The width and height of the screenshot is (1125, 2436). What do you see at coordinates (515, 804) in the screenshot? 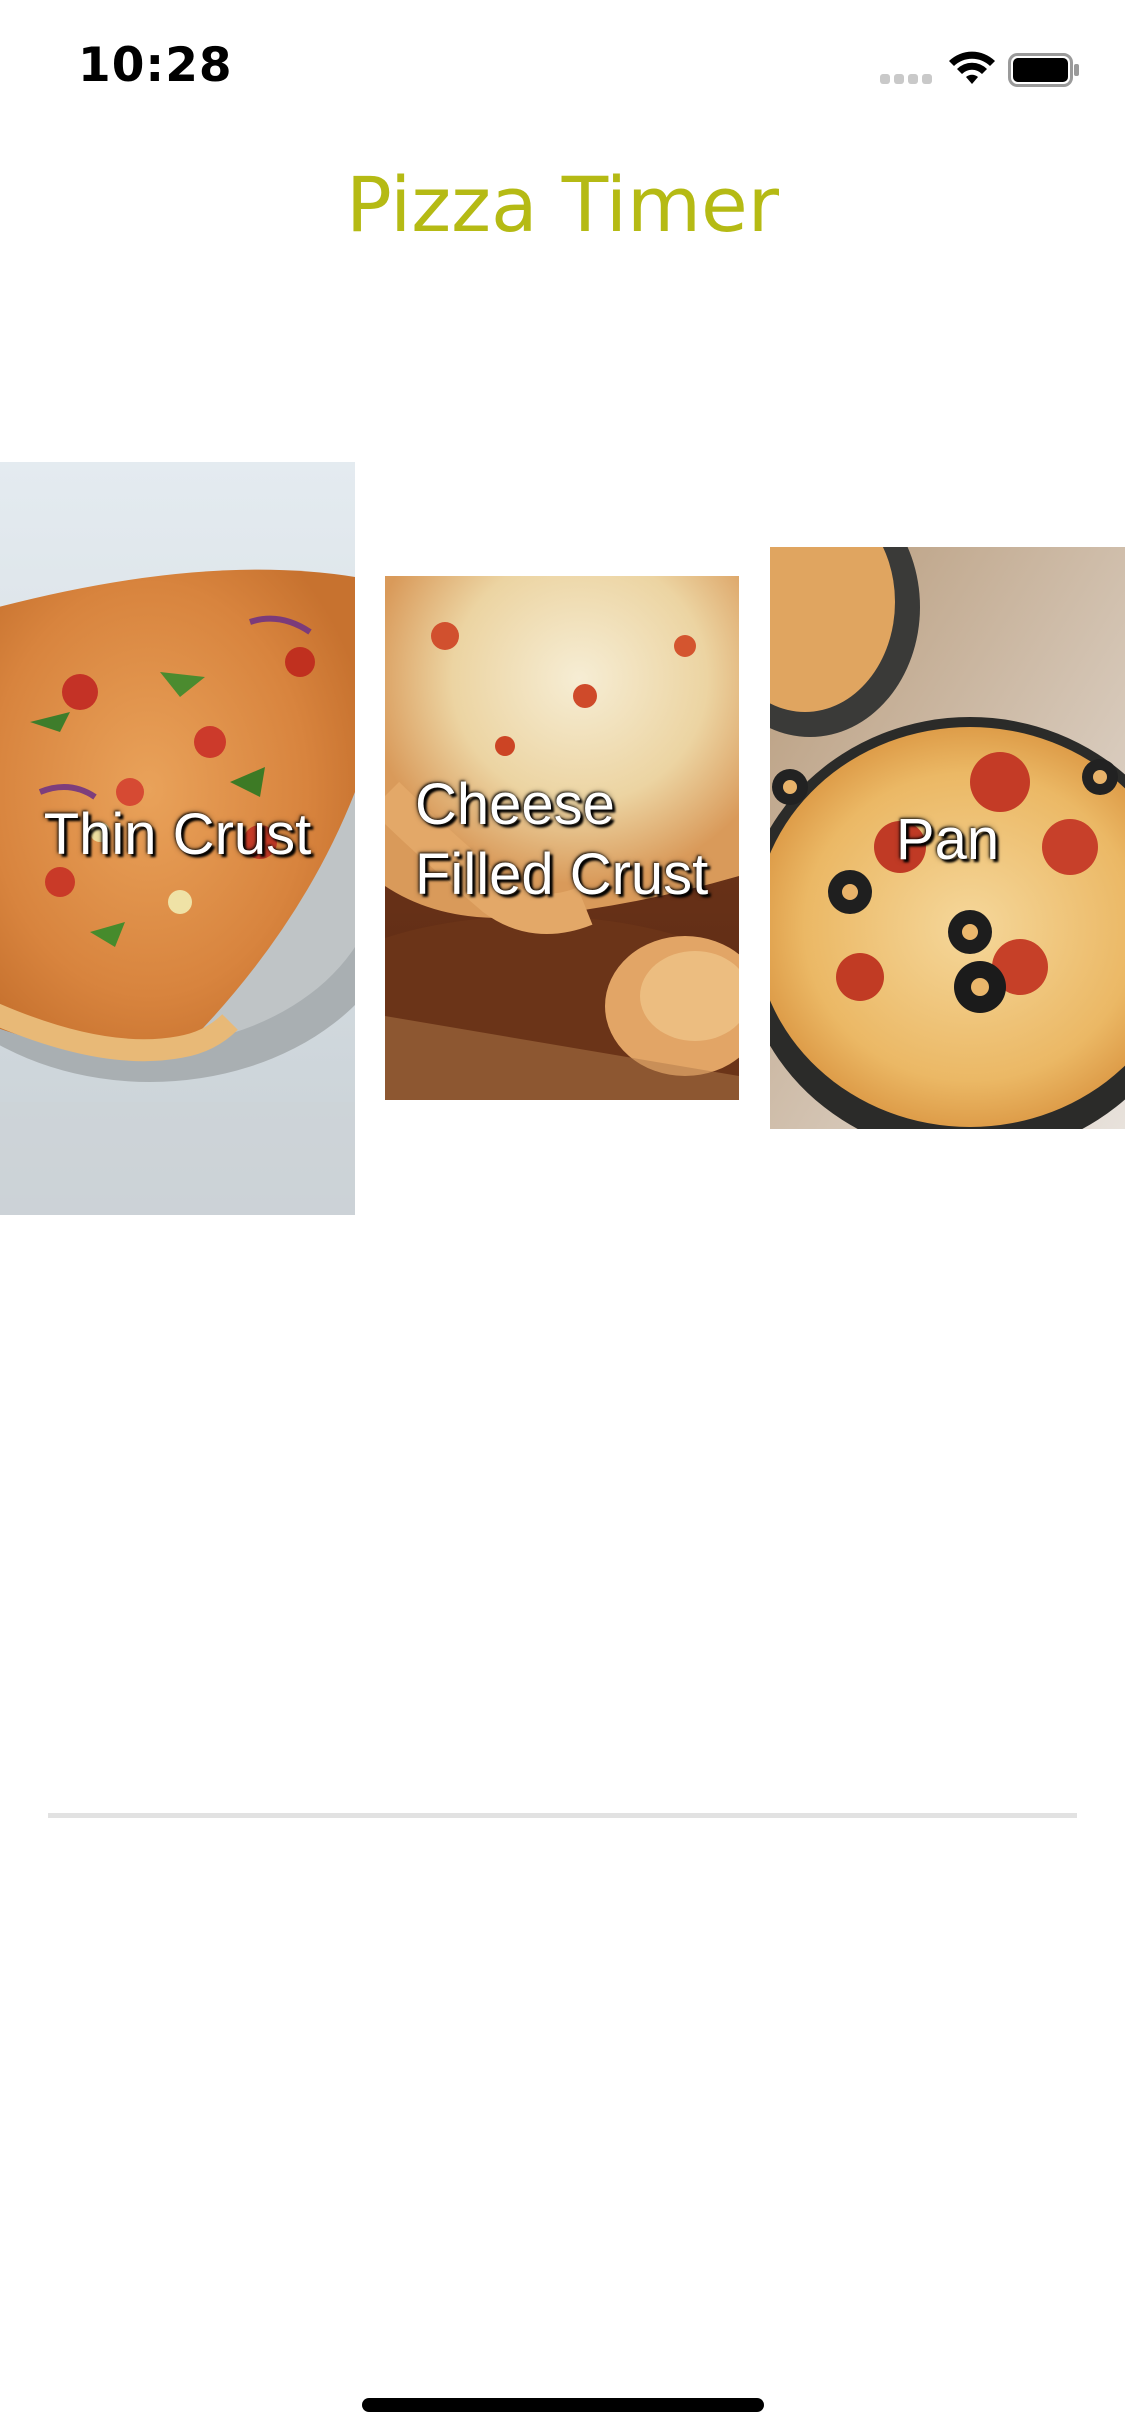
I see `crust-label-cheese-line1: Cheese` at bounding box center [515, 804].